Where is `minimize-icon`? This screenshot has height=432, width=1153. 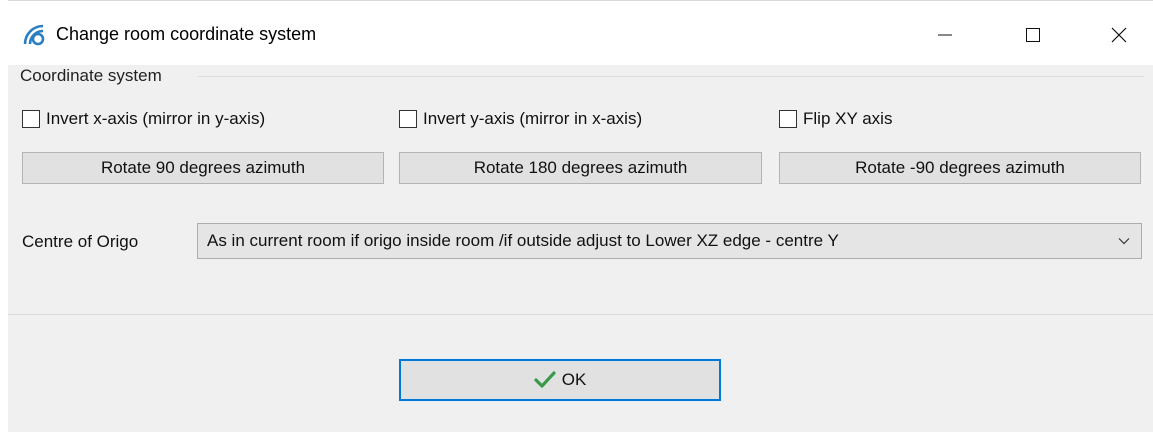
minimize-icon is located at coordinates (945, 35).